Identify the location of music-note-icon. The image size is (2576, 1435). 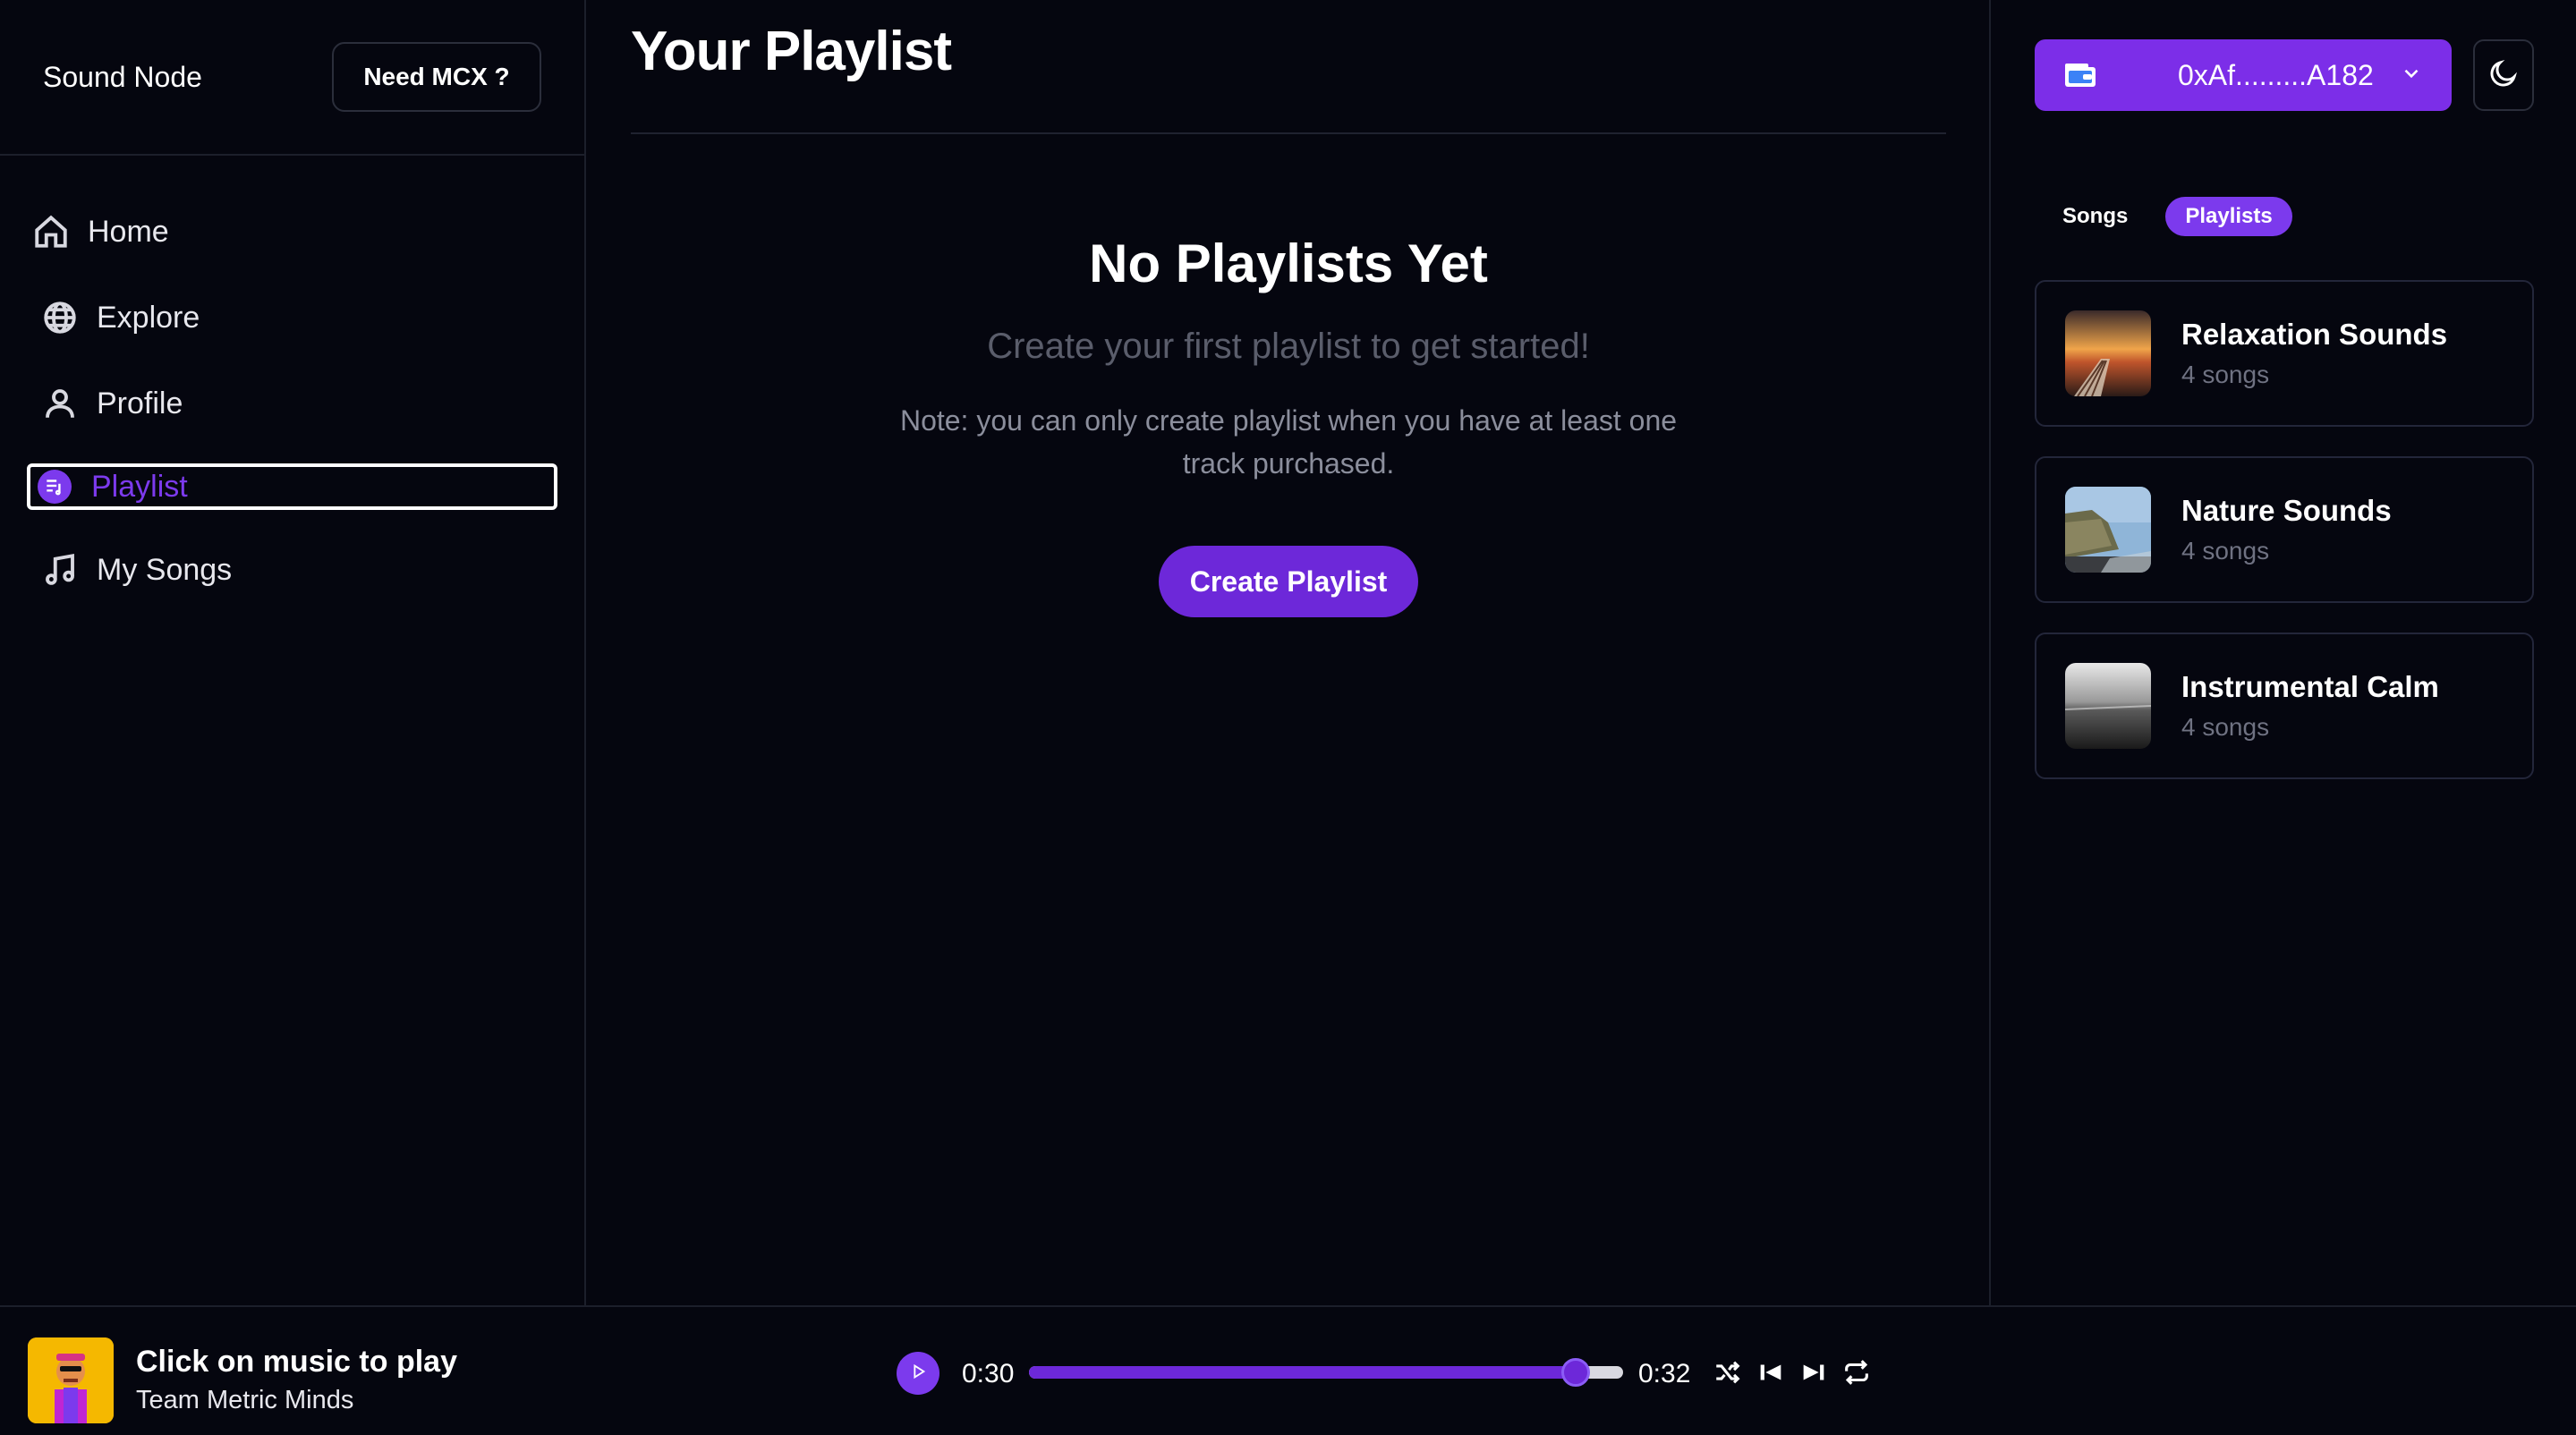
(60, 569).